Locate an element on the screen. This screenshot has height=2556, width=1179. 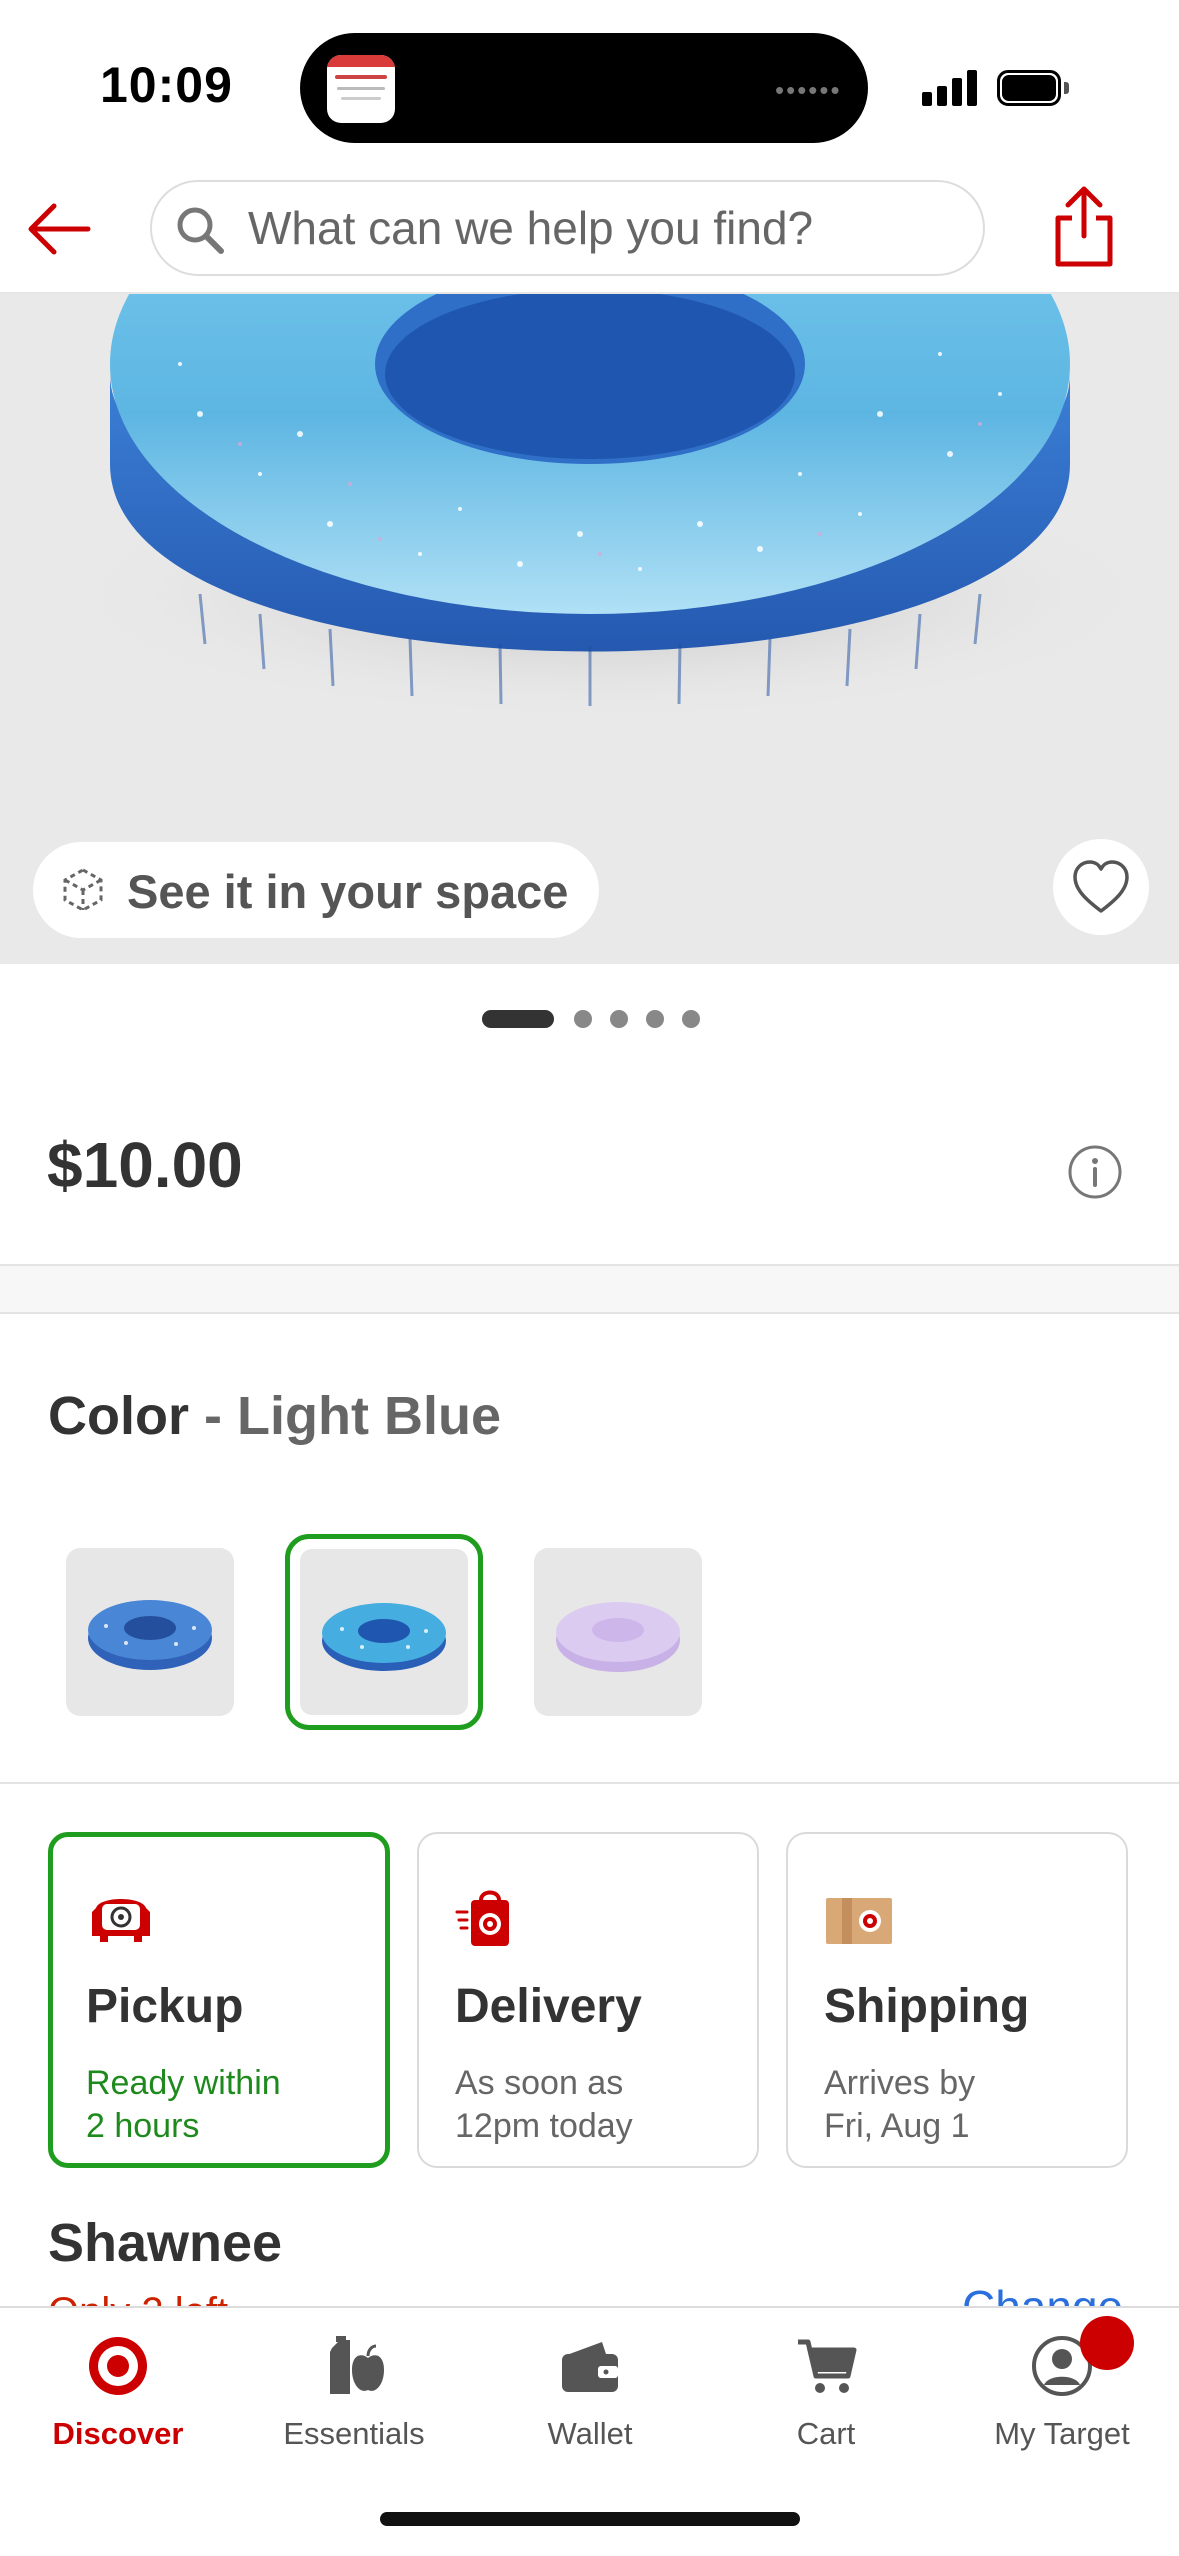
color-swatch-blue-glitter is located at coordinates (150, 1632).